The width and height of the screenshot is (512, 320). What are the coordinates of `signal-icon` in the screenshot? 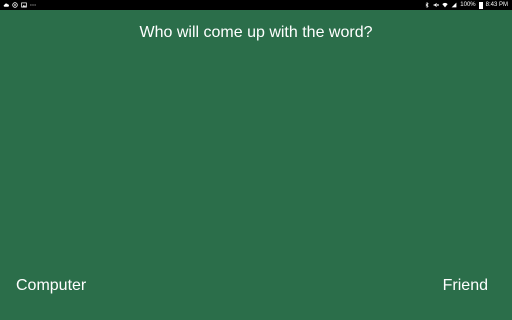 It's located at (454, 5).